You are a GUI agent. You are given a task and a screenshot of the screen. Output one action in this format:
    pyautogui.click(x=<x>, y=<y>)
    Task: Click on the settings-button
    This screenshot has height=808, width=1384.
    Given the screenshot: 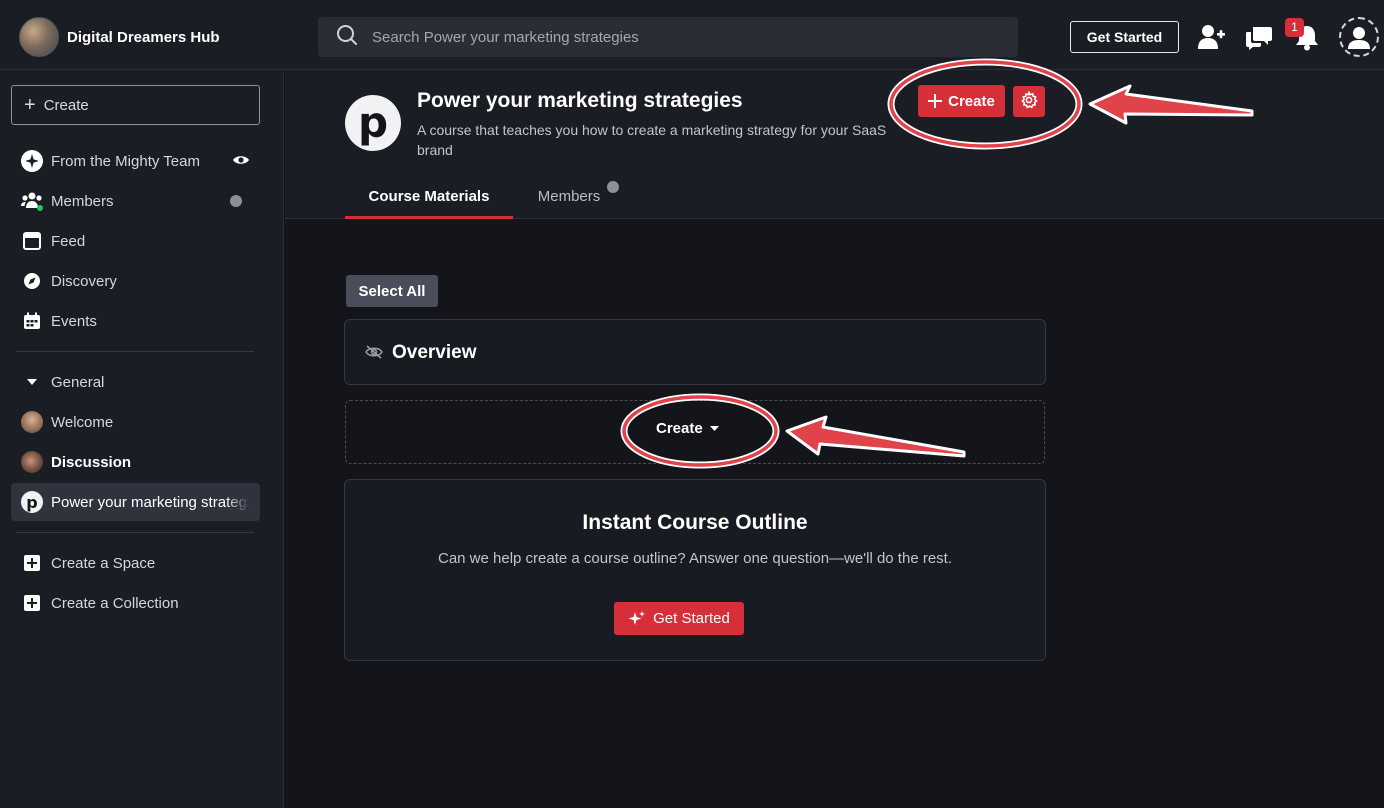 What is the action you would take?
    pyautogui.click(x=1029, y=101)
    